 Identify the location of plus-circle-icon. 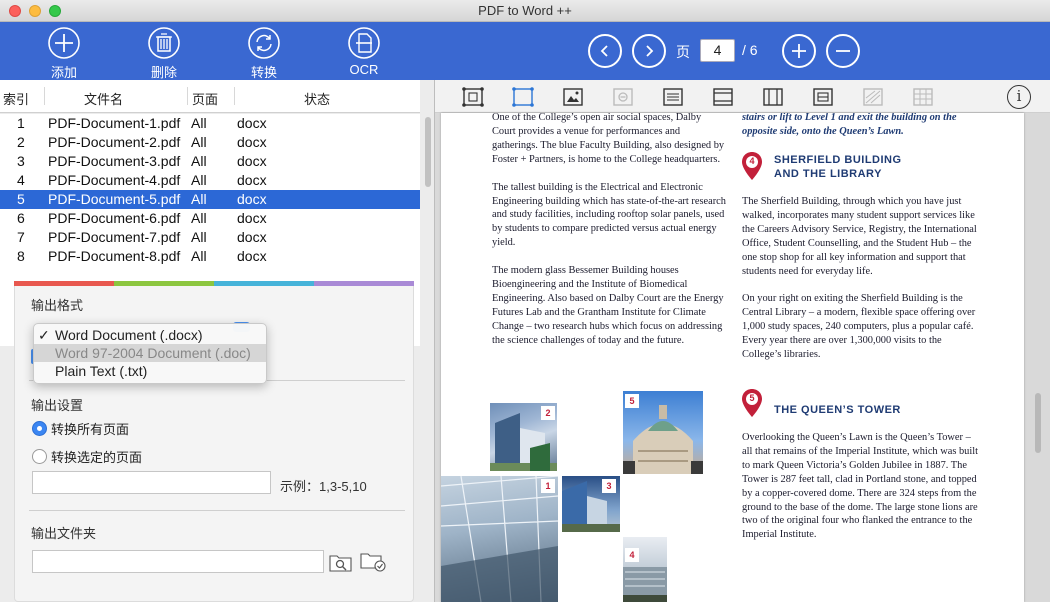
(64, 43).